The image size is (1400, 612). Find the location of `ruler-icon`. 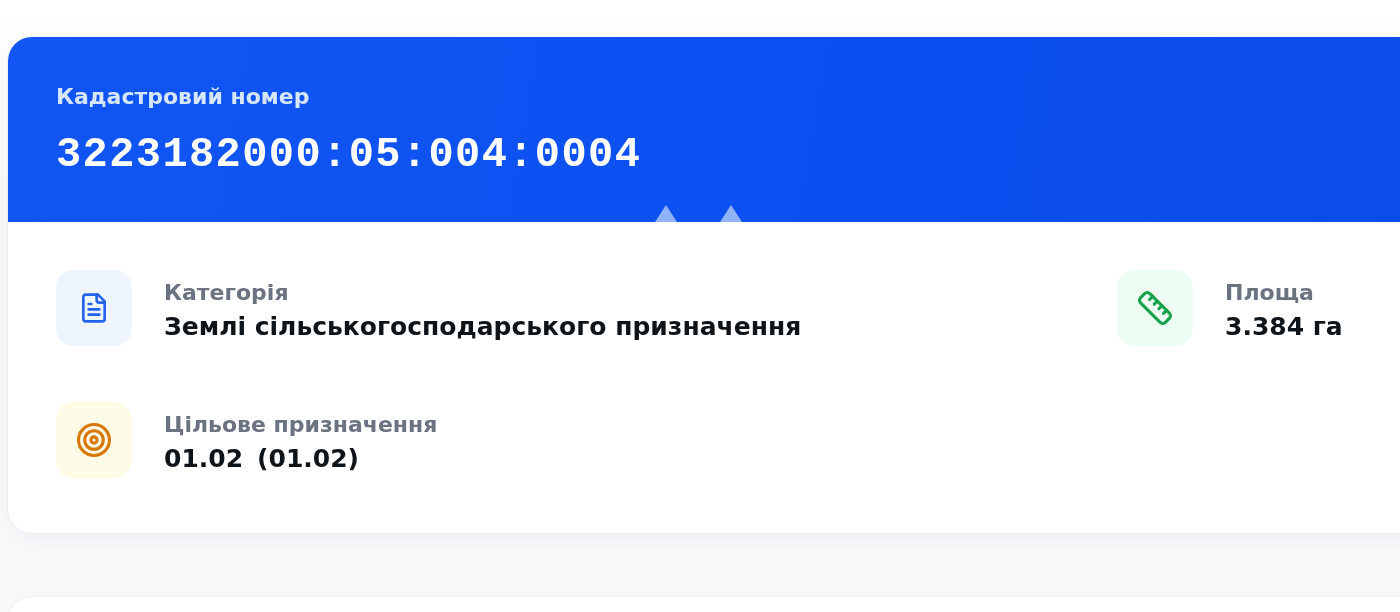

ruler-icon is located at coordinates (1155, 308).